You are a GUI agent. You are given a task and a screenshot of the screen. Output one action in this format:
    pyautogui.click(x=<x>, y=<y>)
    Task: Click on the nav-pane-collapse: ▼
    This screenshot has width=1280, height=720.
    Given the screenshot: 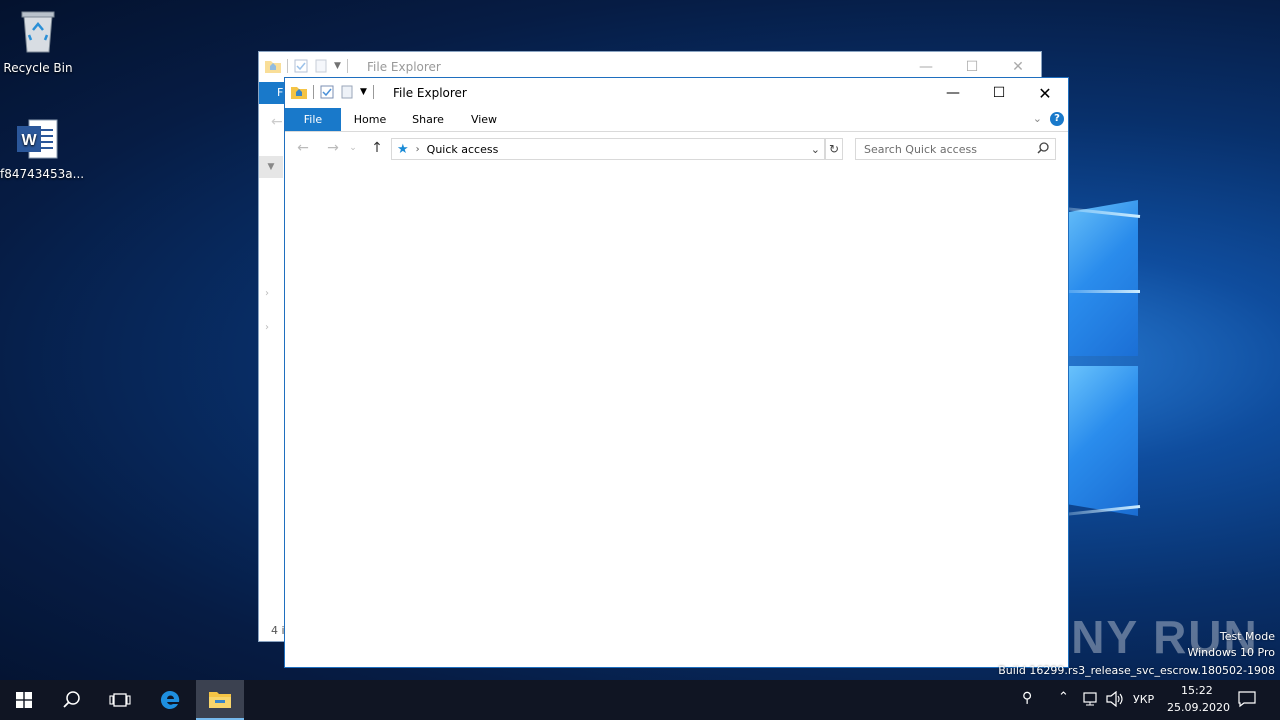 What is the action you would take?
    pyautogui.click(x=271, y=167)
    